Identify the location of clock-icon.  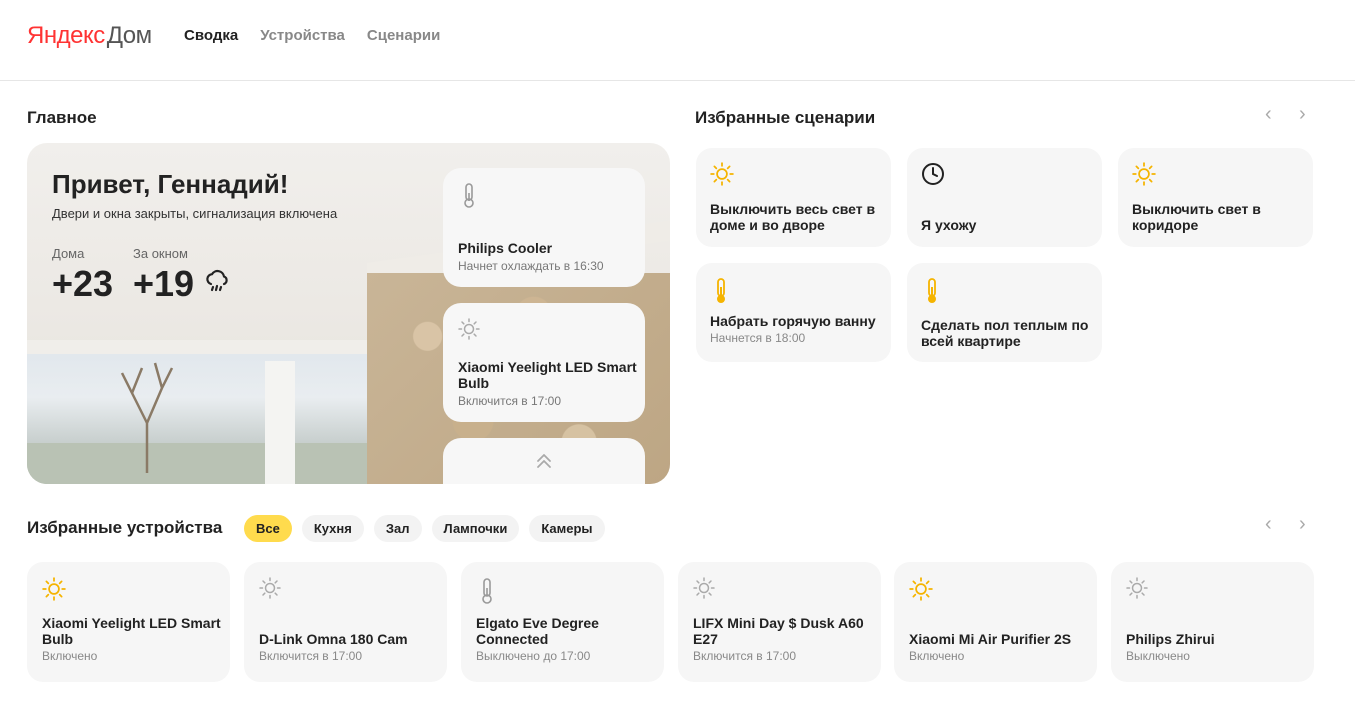
(933, 176).